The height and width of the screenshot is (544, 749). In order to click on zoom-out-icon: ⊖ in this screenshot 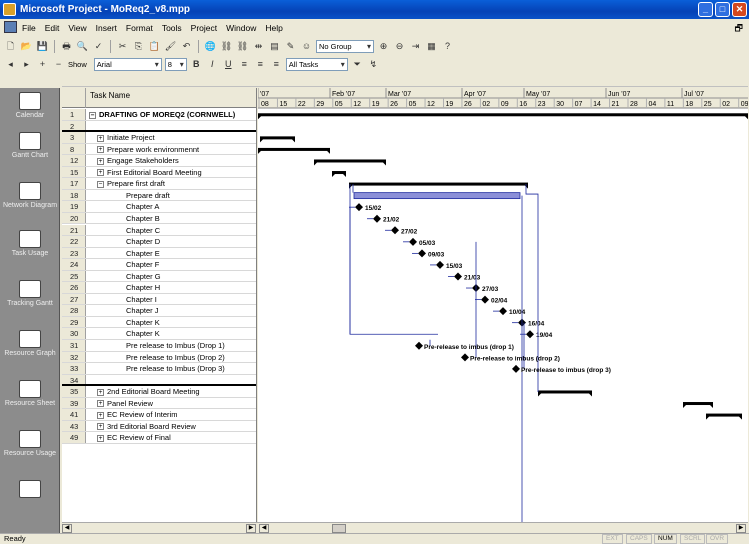, I will do `click(399, 46)`.